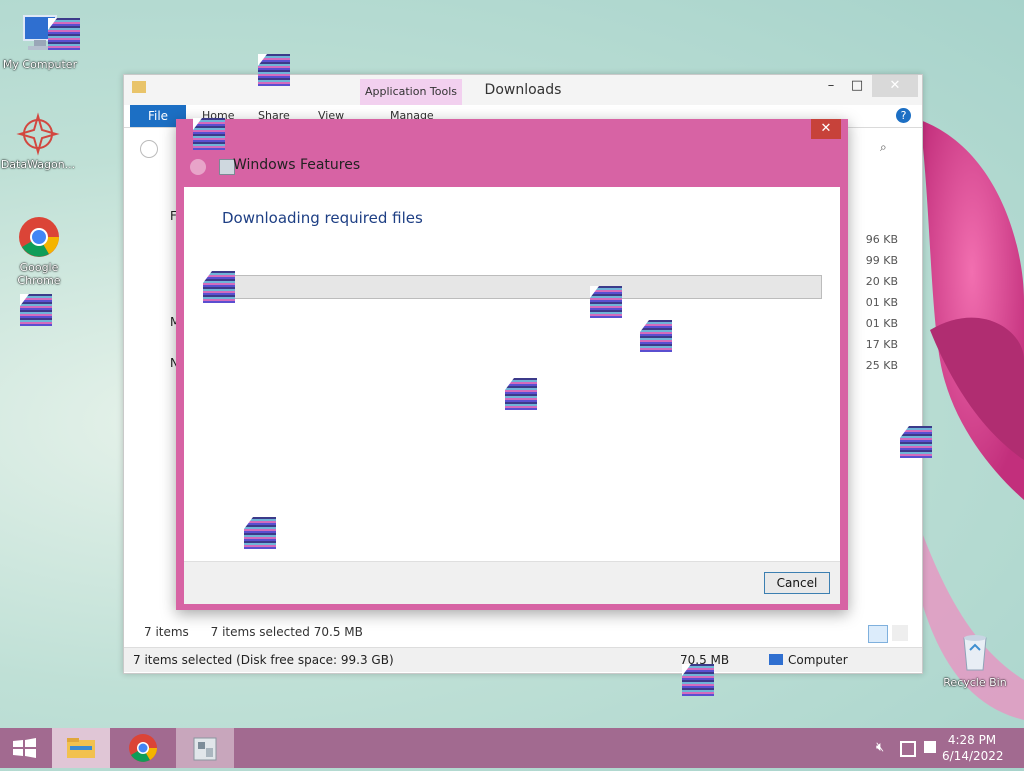 This screenshot has width=1024, height=771. What do you see at coordinates (797, 583) in the screenshot?
I see `cancel-button: Cancel` at bounding box center [797, 583].